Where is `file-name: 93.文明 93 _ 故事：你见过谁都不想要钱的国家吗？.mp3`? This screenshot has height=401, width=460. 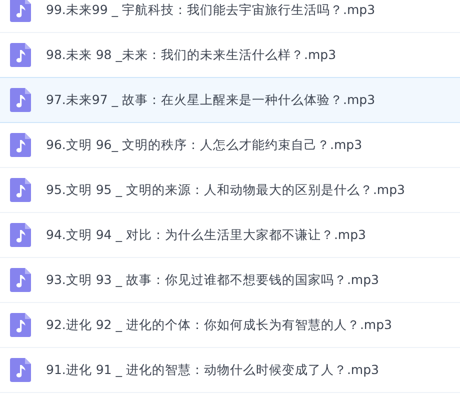 file-name: 93.文明 93 _ 故事：你见过谁都不想要钱的国家吗？.mp3 is located at coordinates (212, 280).